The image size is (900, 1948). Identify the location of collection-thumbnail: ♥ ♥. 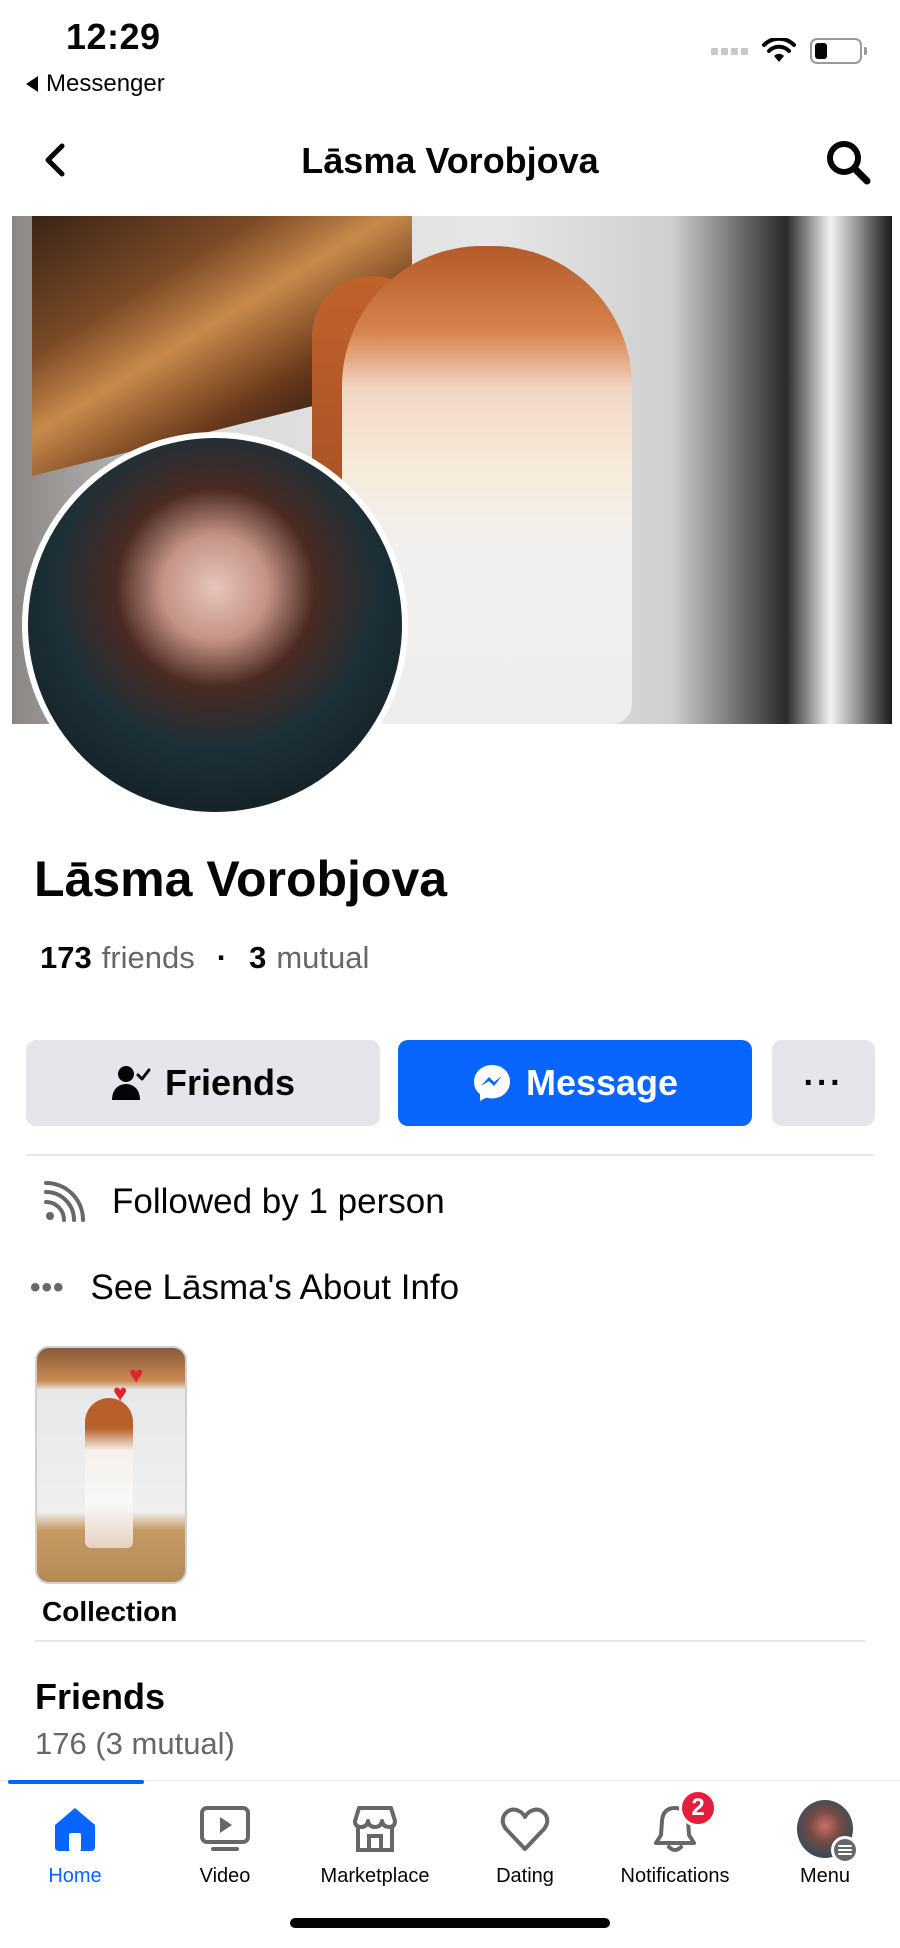
(111, 1465).